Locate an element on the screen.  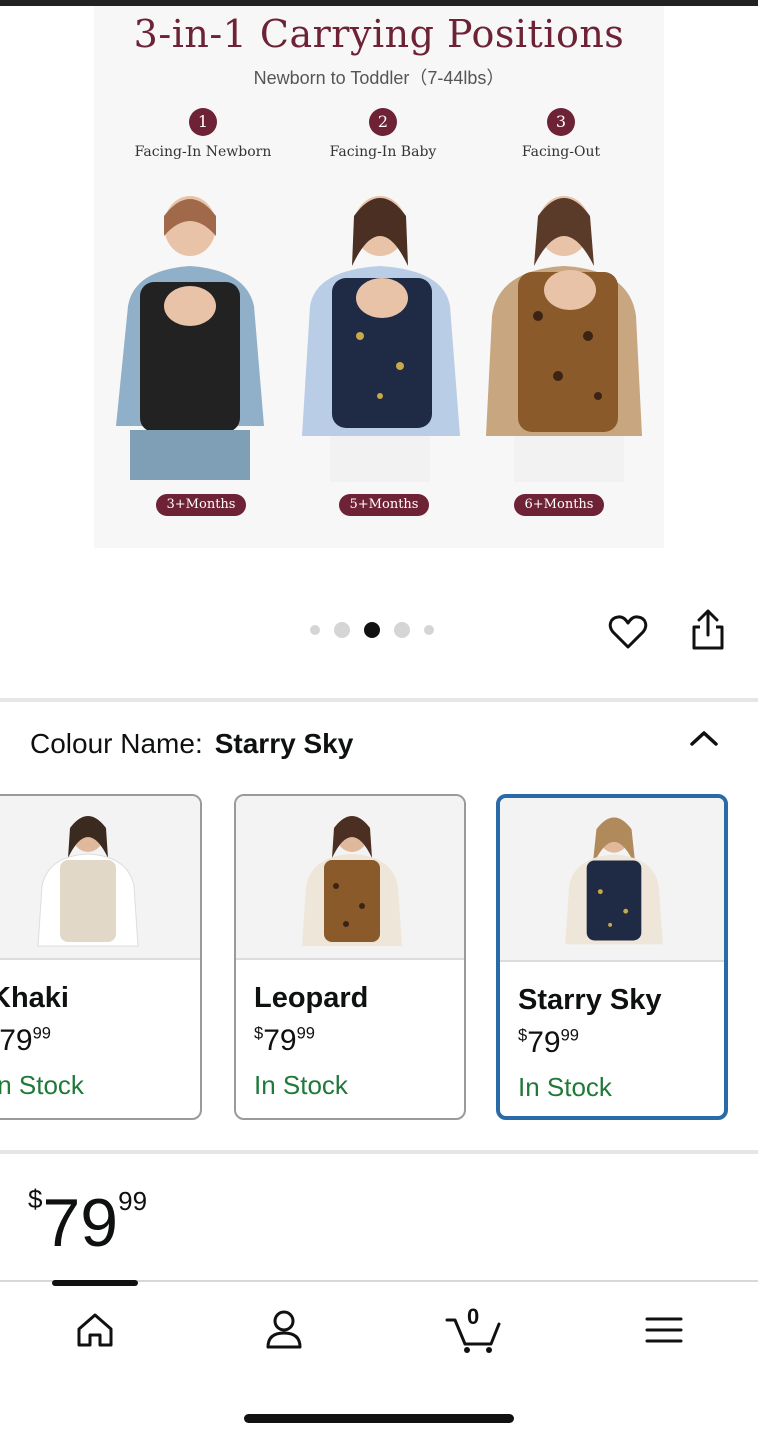
nav-menu is located at coordinates (664, 1330).